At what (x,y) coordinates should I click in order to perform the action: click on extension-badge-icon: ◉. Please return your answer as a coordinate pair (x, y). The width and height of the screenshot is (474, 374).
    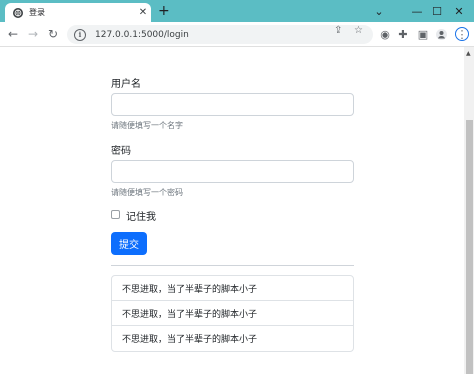
    Looking at the image, I should click on (385, 34).